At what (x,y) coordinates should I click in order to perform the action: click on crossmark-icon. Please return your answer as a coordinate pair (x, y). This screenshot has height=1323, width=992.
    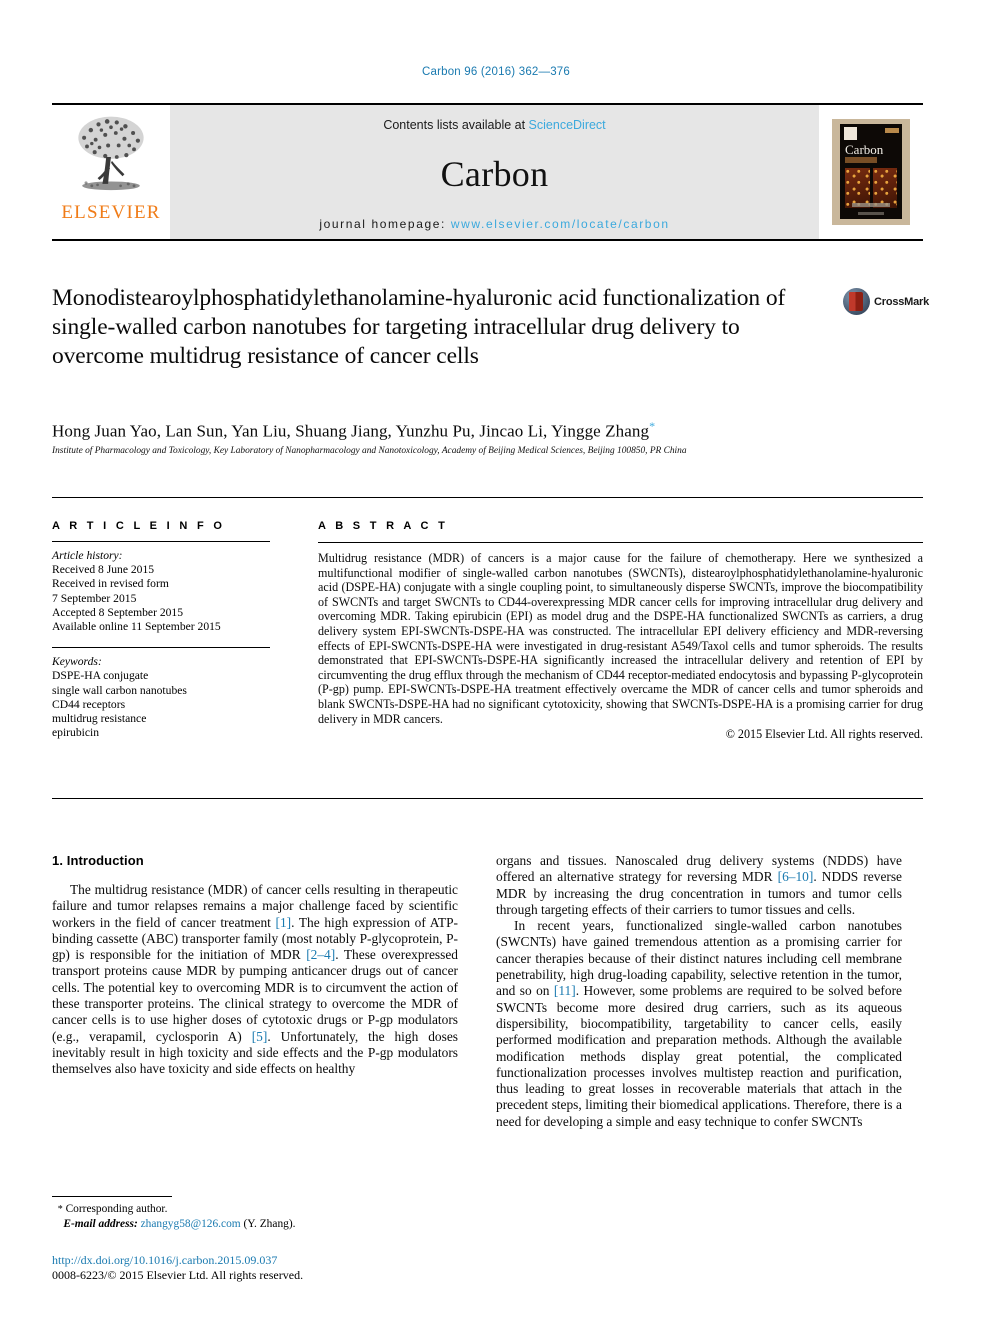
    Looking at the image, I should click on (856, 301).